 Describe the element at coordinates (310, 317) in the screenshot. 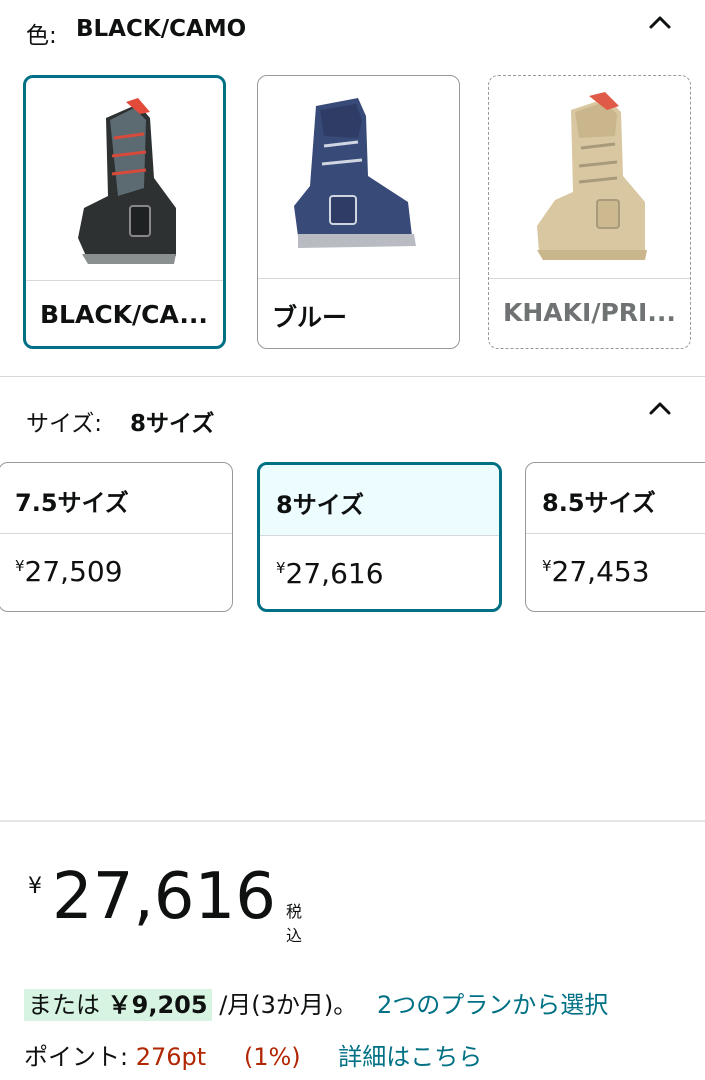

I see `color-option-label: ブルー` at that location.